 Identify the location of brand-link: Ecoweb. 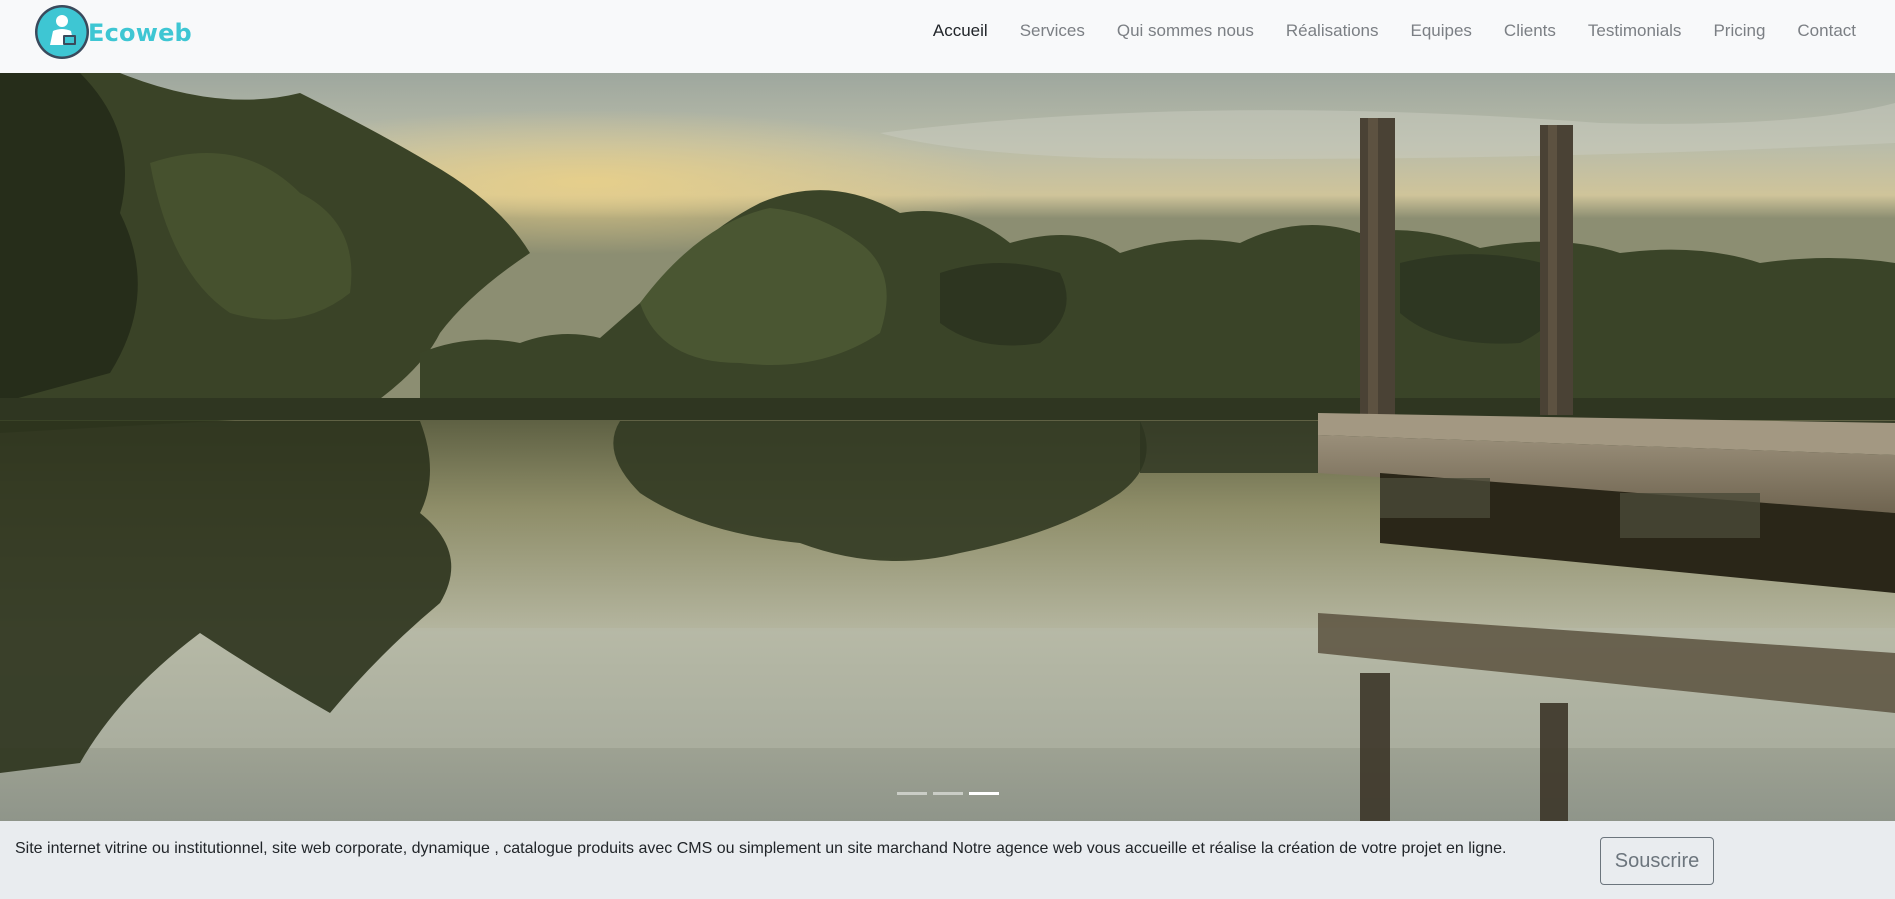
(112, 32).